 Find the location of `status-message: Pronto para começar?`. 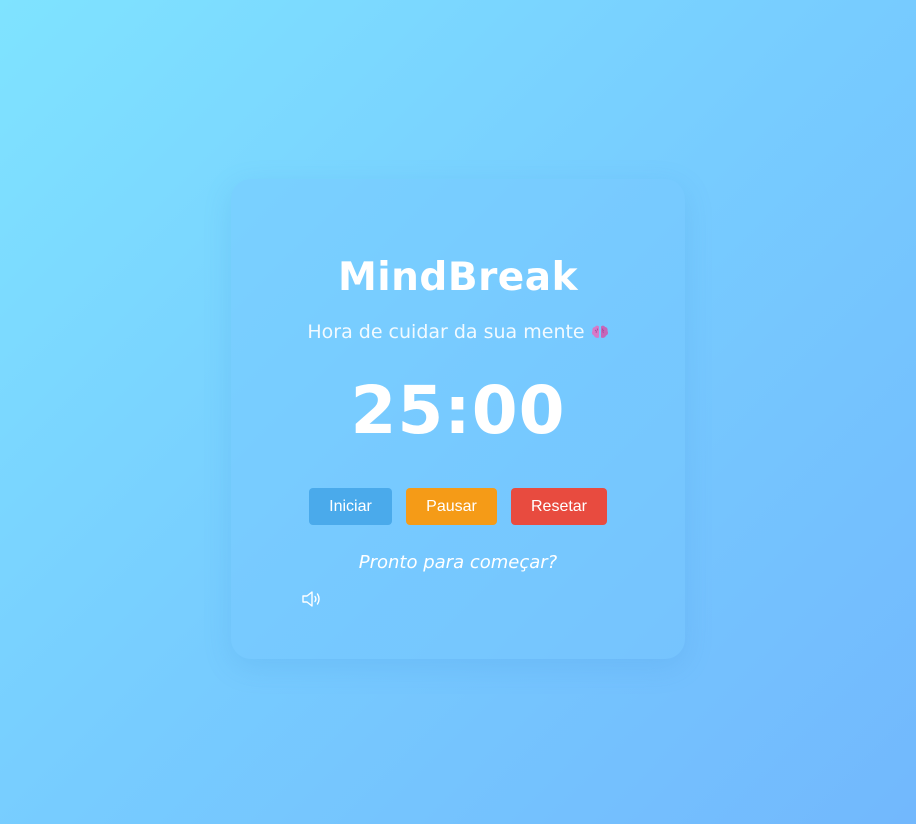

status-message: Pronto para começar? is located at coordinates (458, 562).